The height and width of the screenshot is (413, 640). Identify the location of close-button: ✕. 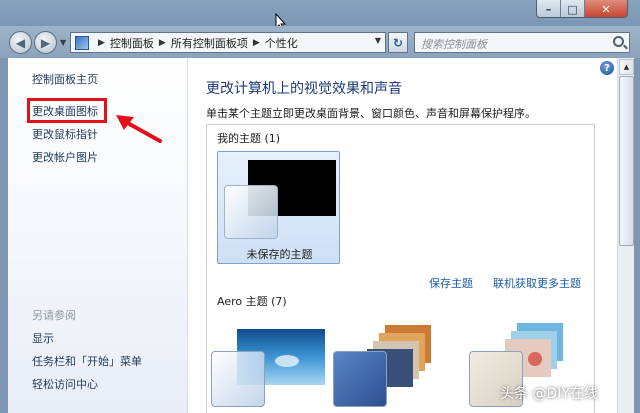
(606, 8).